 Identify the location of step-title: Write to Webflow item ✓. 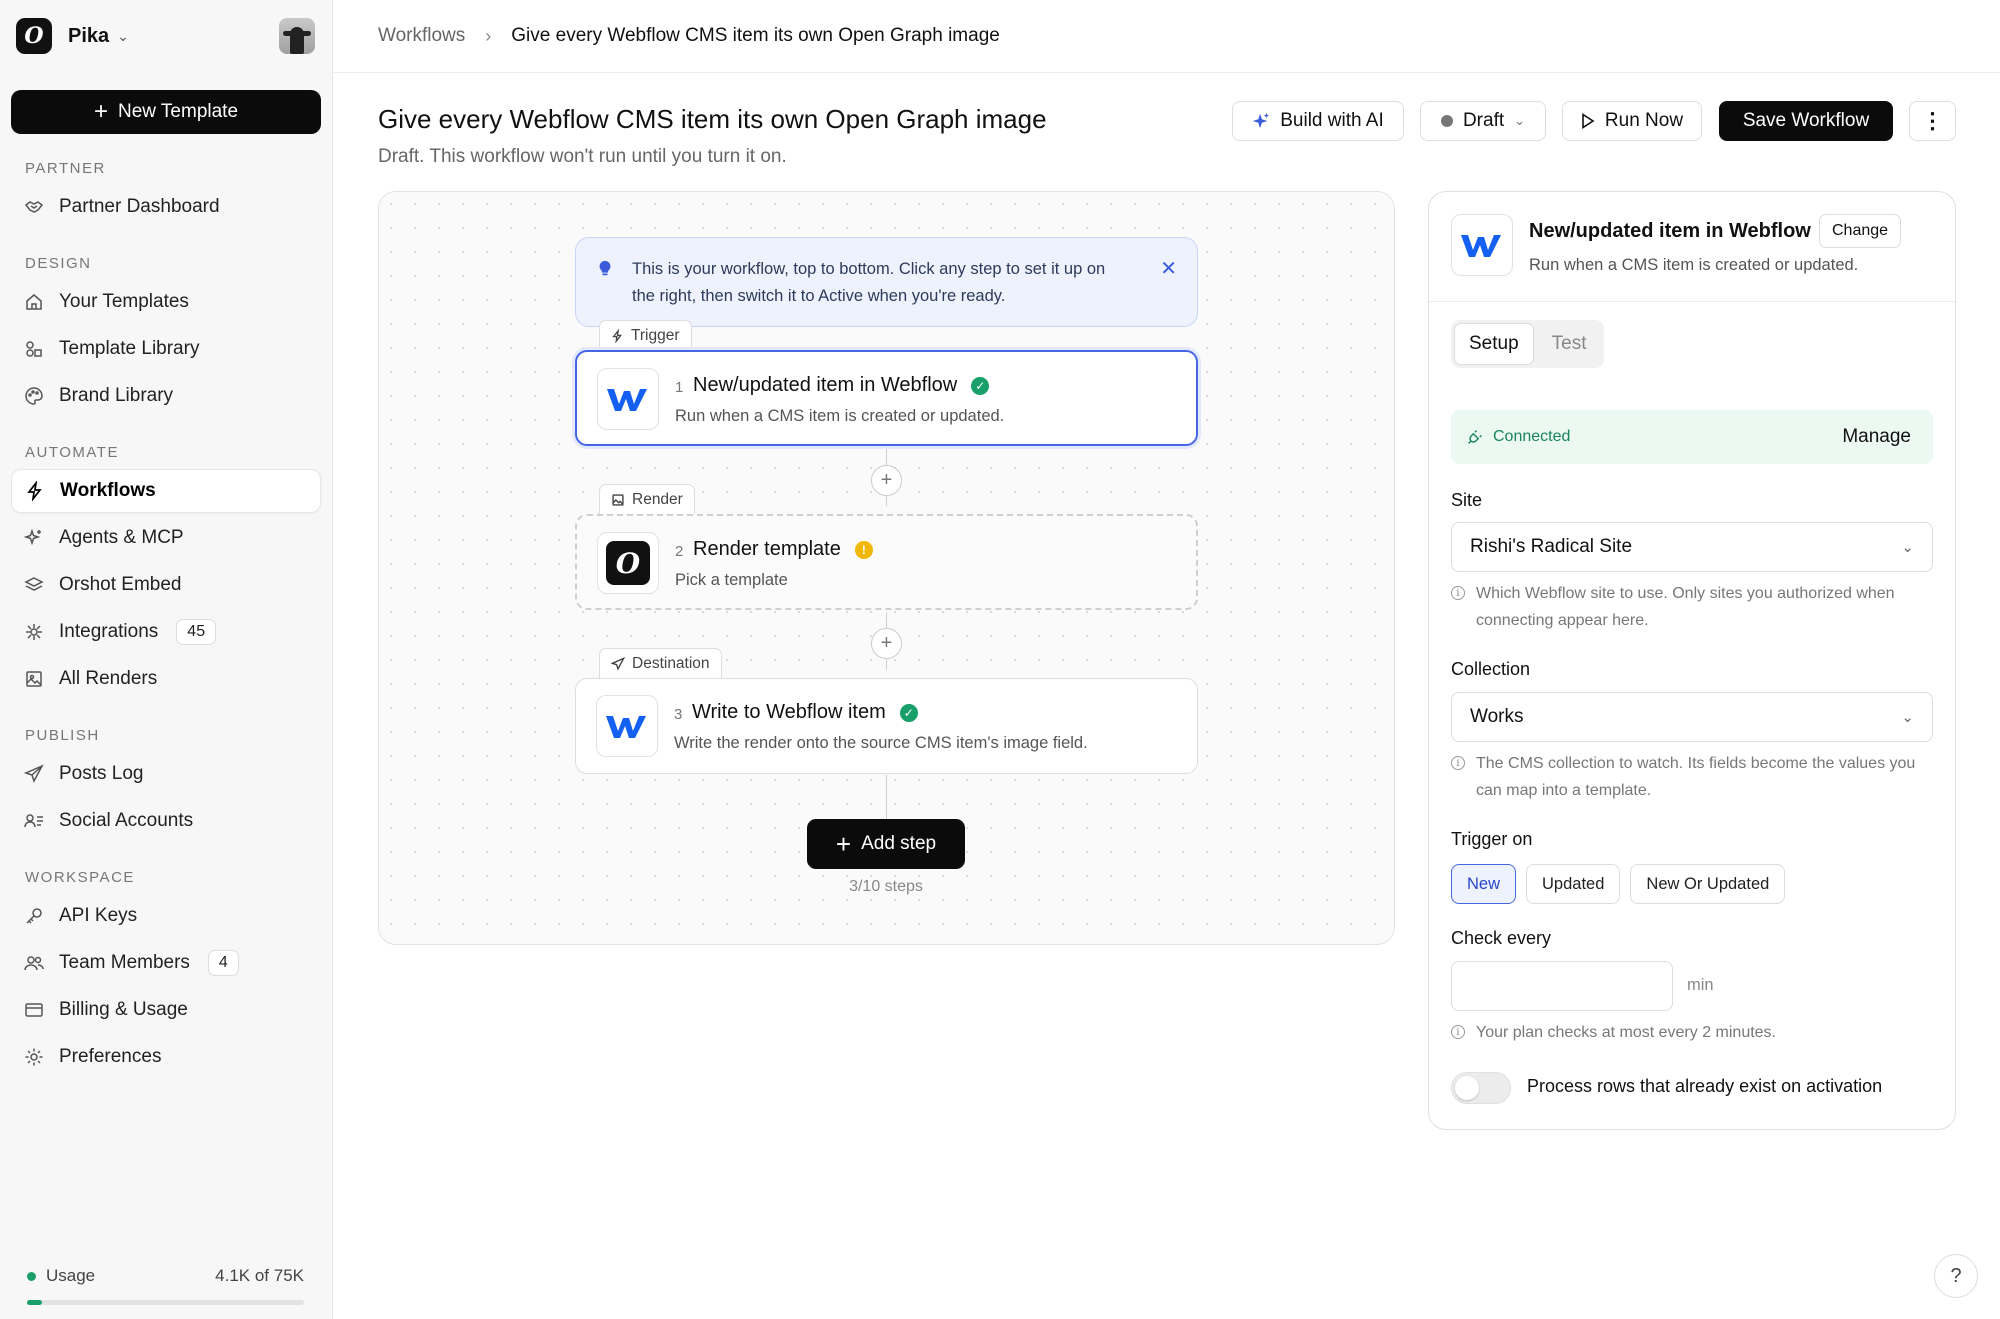
(805, 712).